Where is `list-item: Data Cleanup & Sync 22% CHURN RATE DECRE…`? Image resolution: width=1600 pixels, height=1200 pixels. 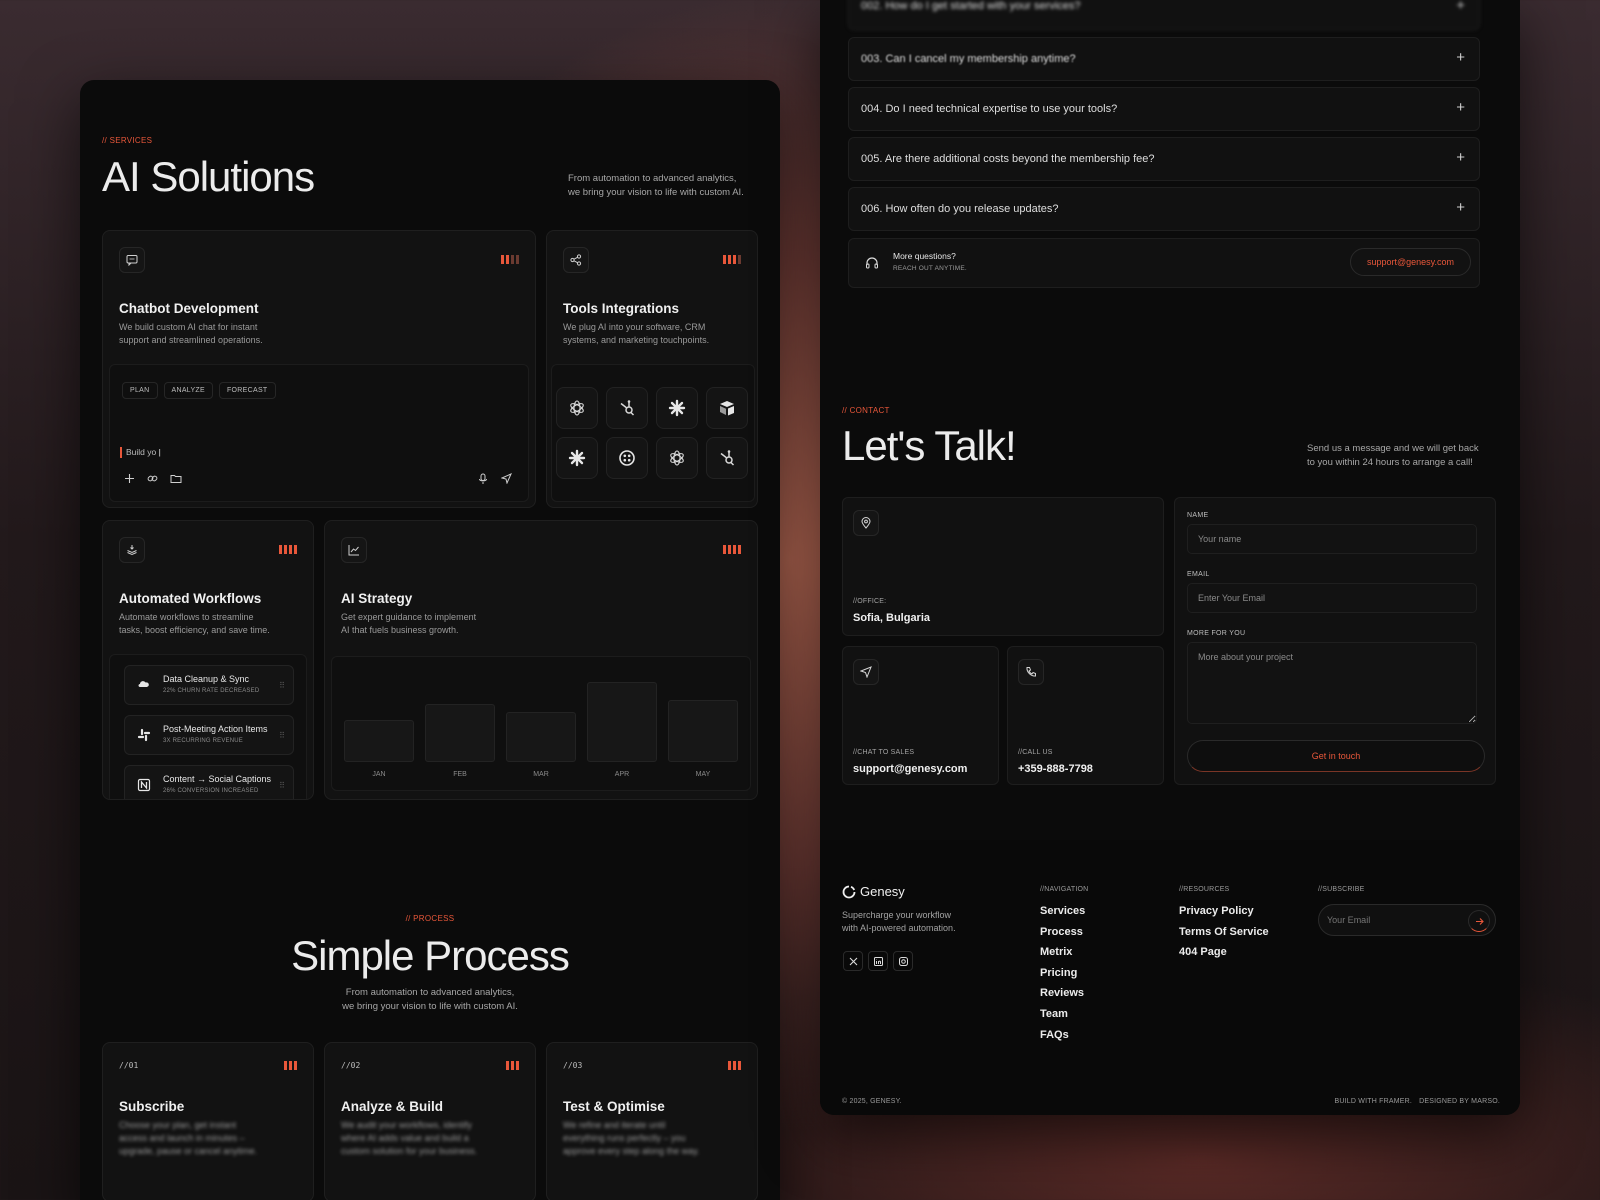 list-item: Data Cleanup & Sync 22% CHURN RATE DECRE… is located at coordinates (209, 685).